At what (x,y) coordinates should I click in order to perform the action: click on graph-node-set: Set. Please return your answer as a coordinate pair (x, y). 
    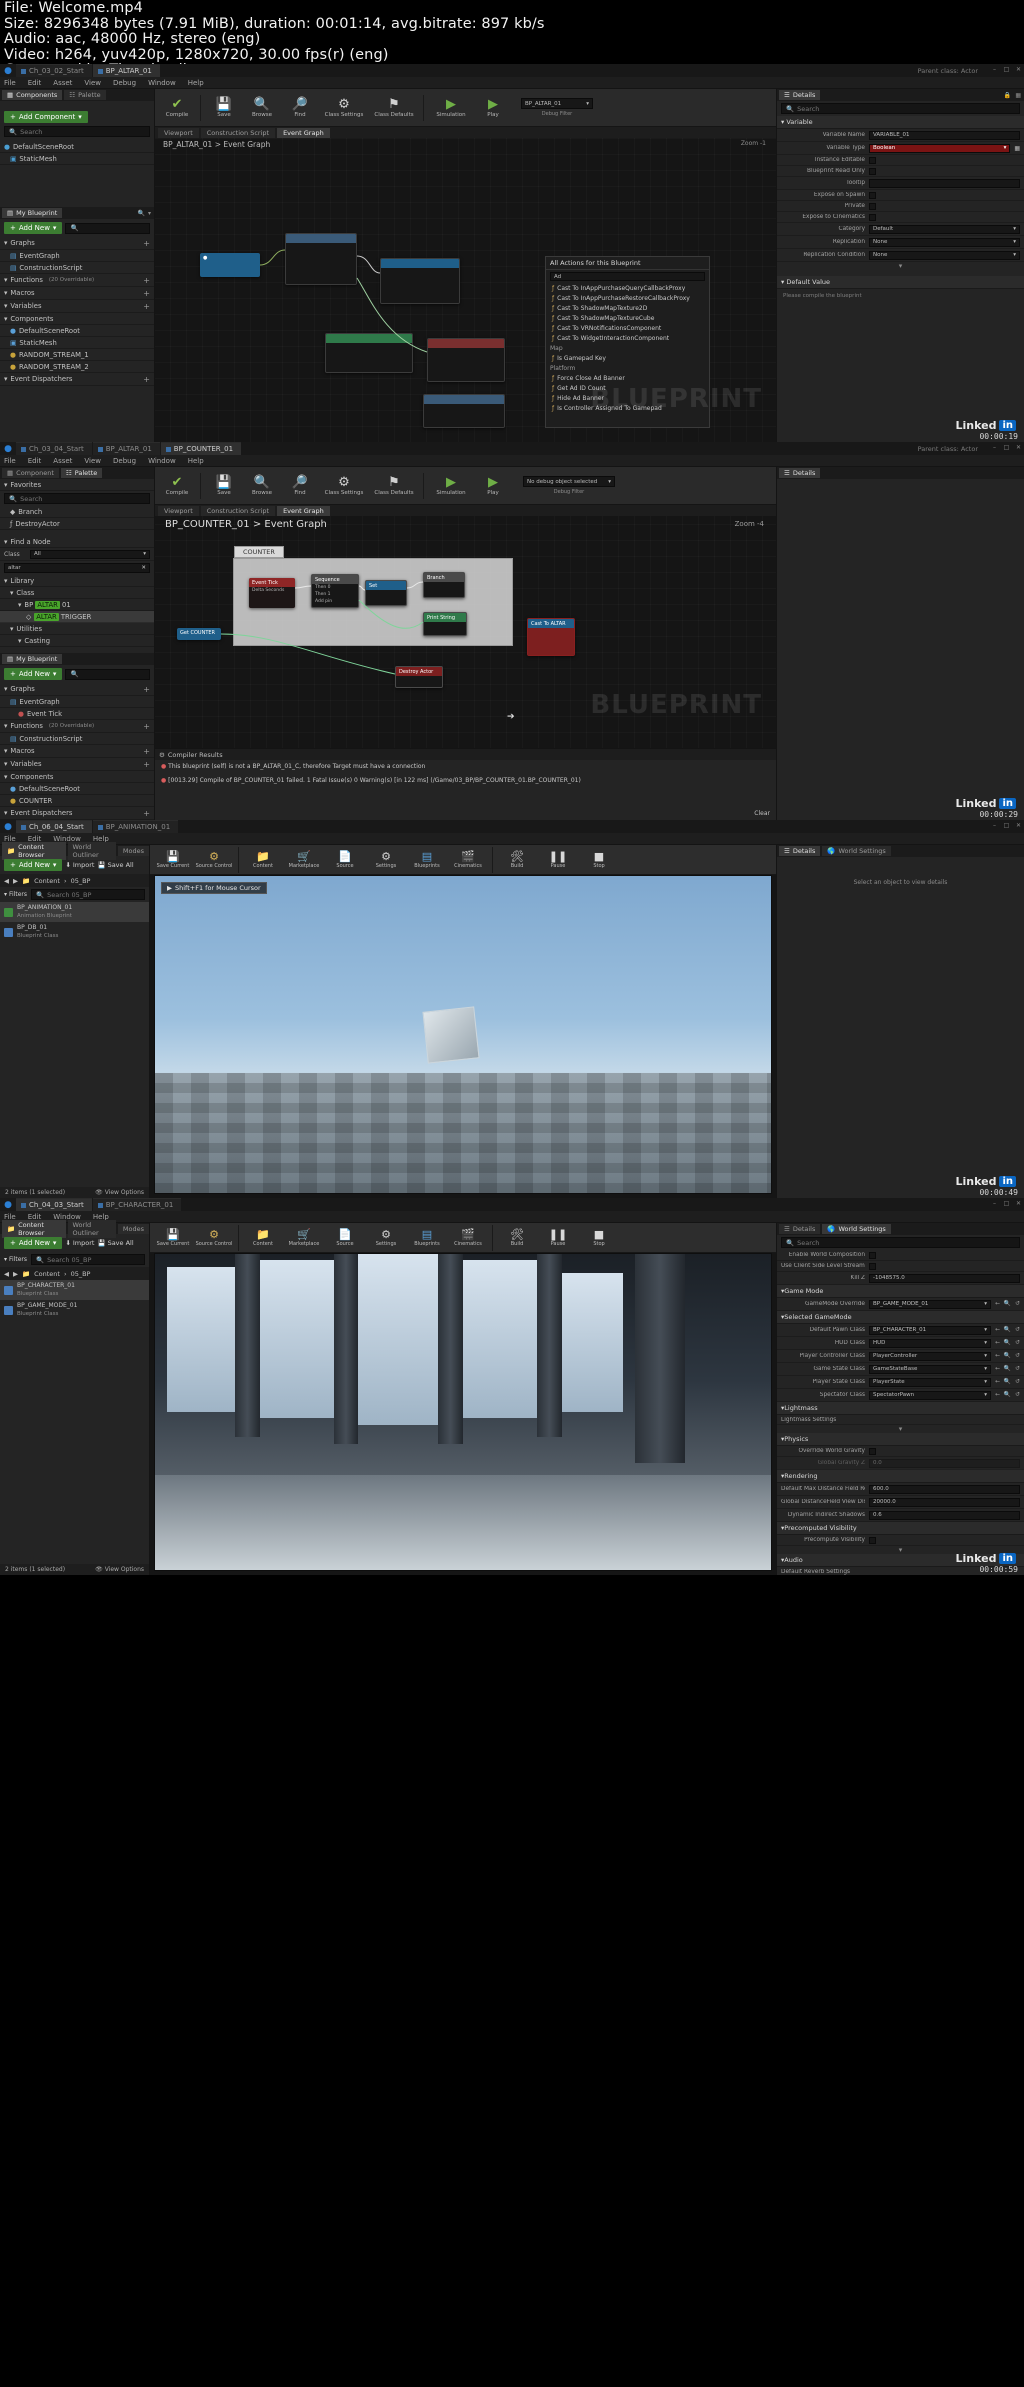
    Looking at the image, I should click on (386, 593).